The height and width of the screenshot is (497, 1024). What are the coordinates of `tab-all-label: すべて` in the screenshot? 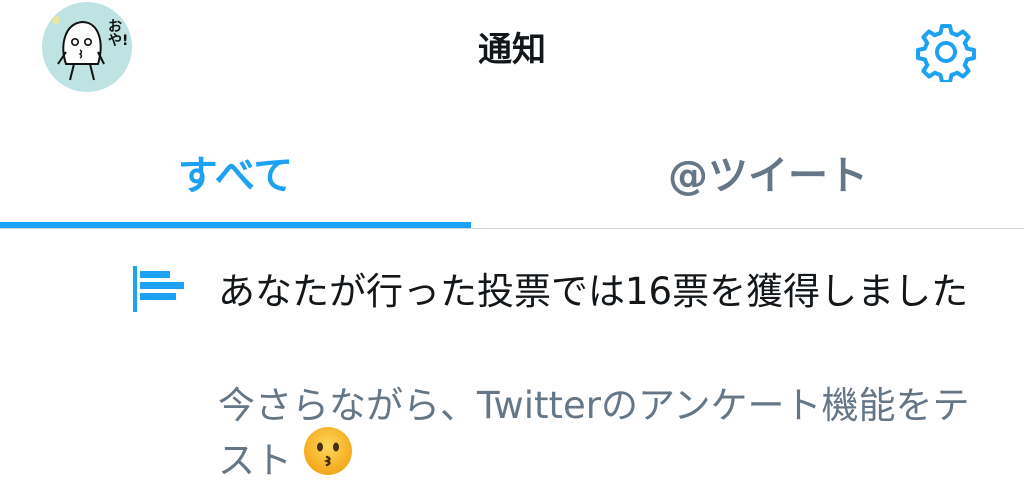 It's located at (235, 176).